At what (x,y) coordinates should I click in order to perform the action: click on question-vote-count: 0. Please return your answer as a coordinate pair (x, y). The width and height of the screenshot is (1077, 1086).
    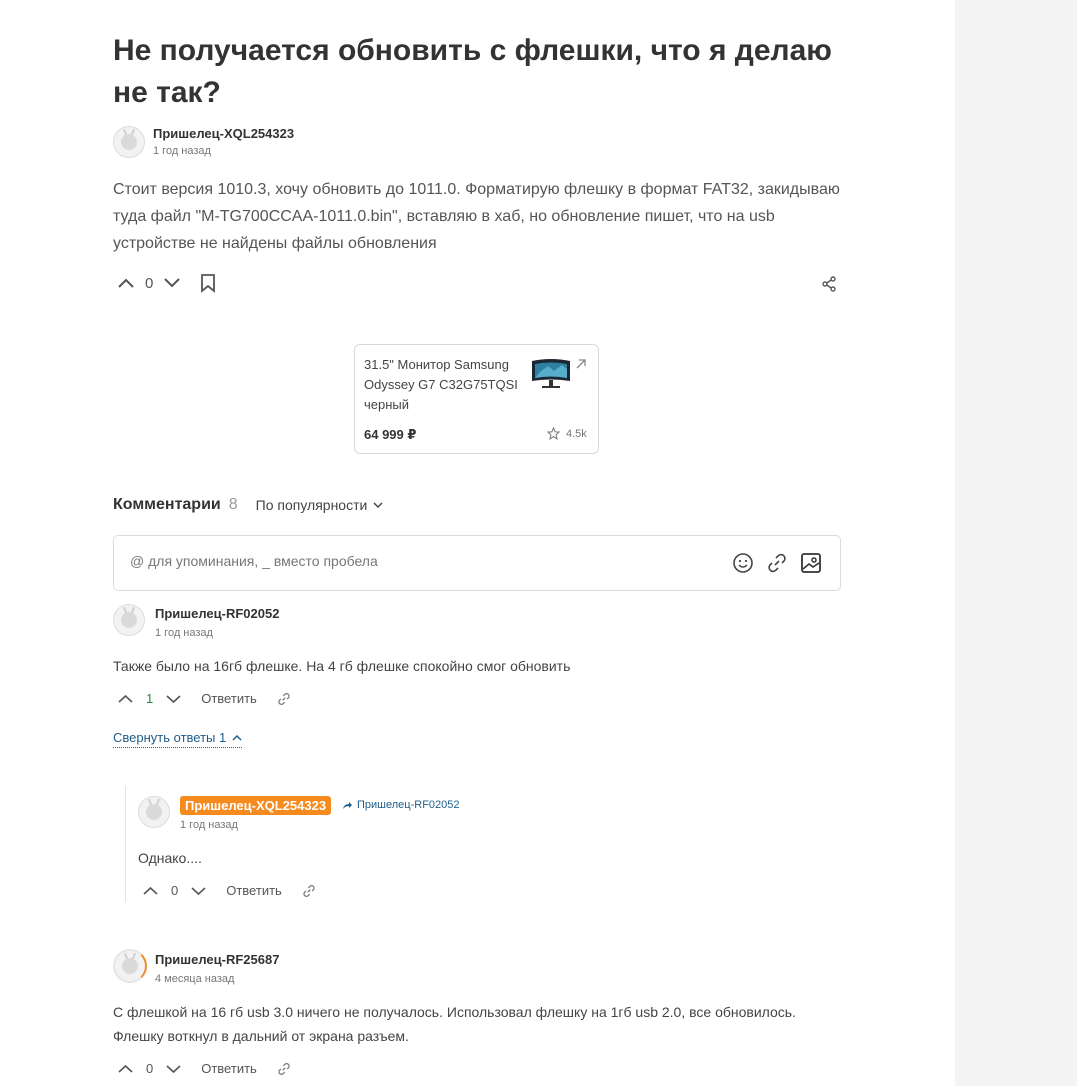
    Looking at the image, I should click on (149, 283).